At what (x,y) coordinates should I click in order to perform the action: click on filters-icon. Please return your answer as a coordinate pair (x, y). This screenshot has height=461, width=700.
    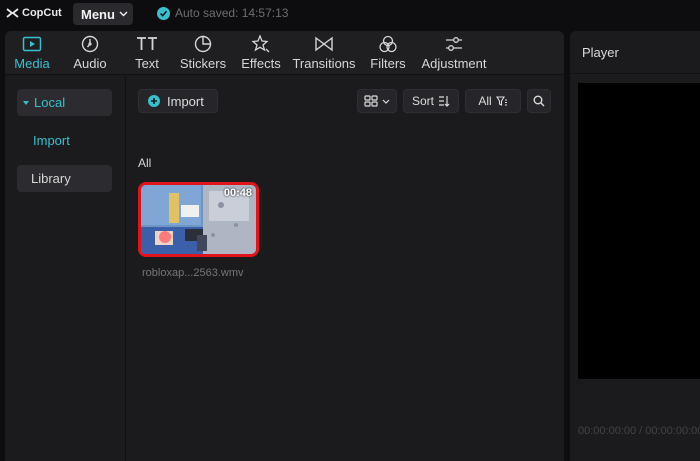
    Looking at the image, I should click on (388, 44).